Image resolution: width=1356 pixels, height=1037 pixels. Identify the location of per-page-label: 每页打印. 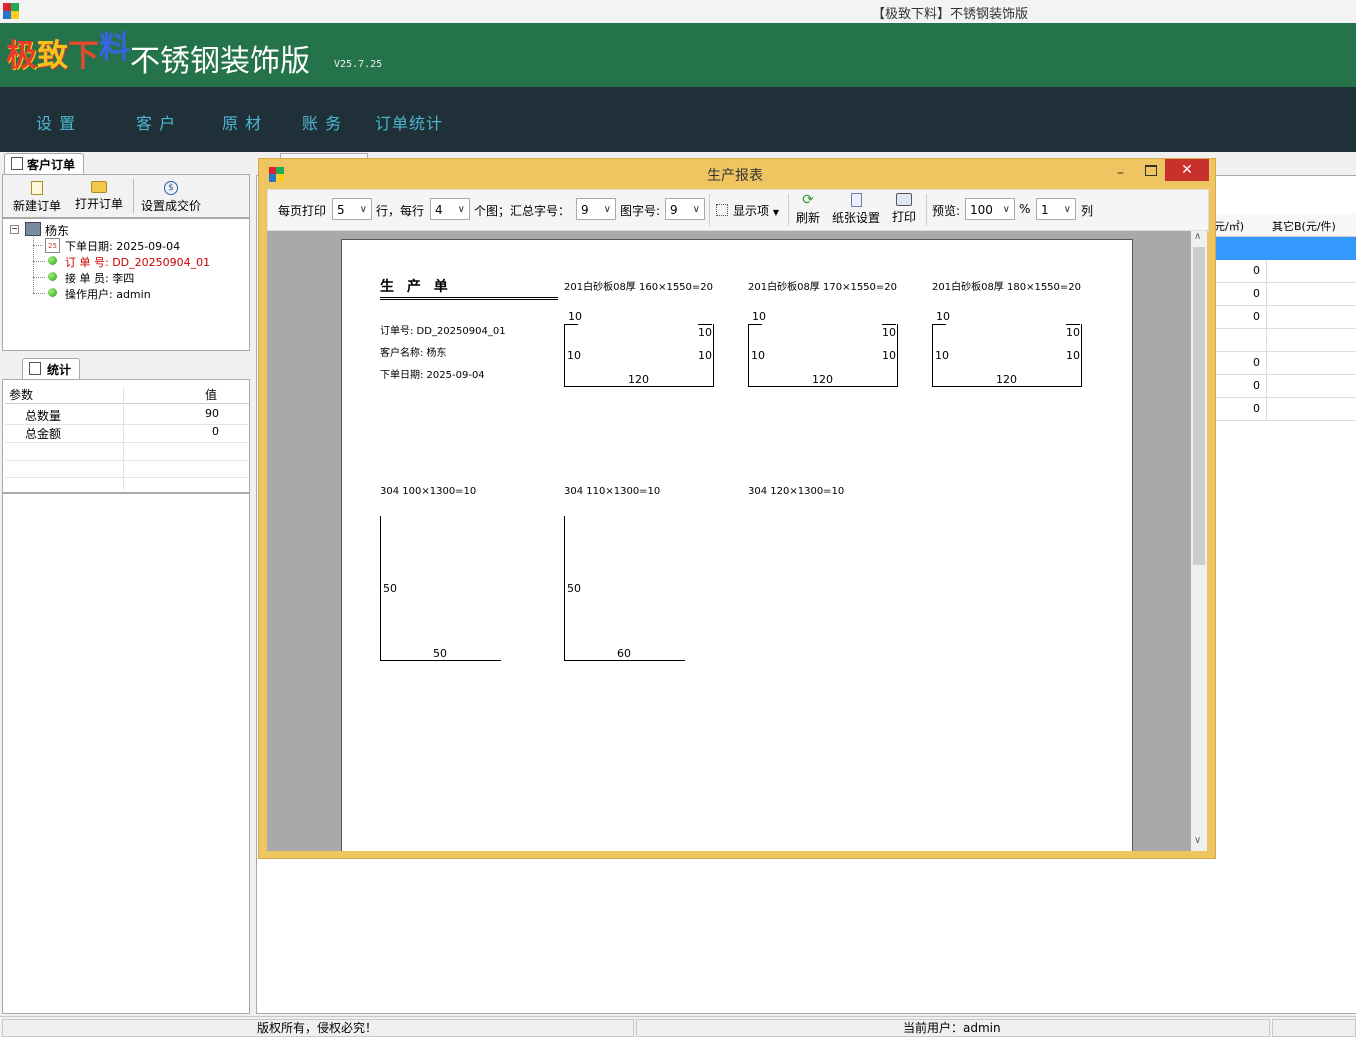
(302, 211).